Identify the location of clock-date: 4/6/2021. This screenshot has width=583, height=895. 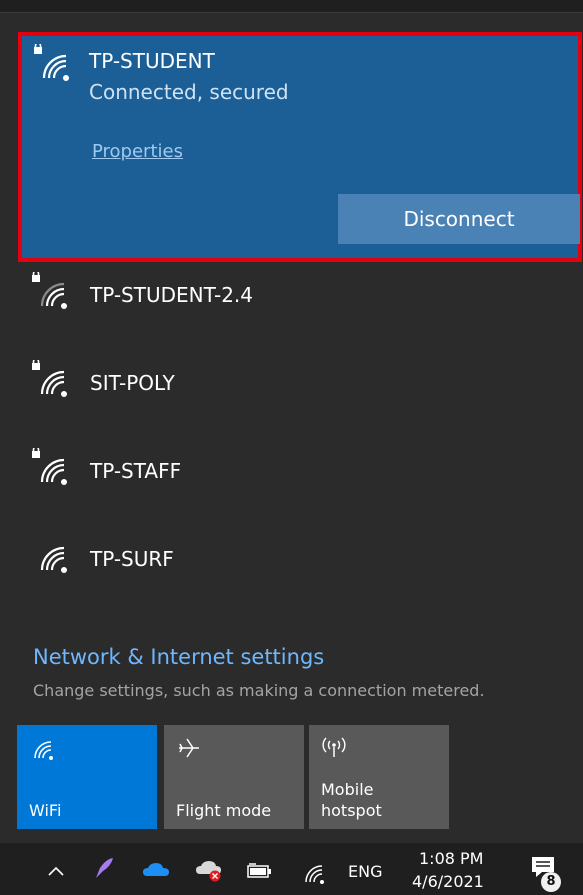
(448, 881).